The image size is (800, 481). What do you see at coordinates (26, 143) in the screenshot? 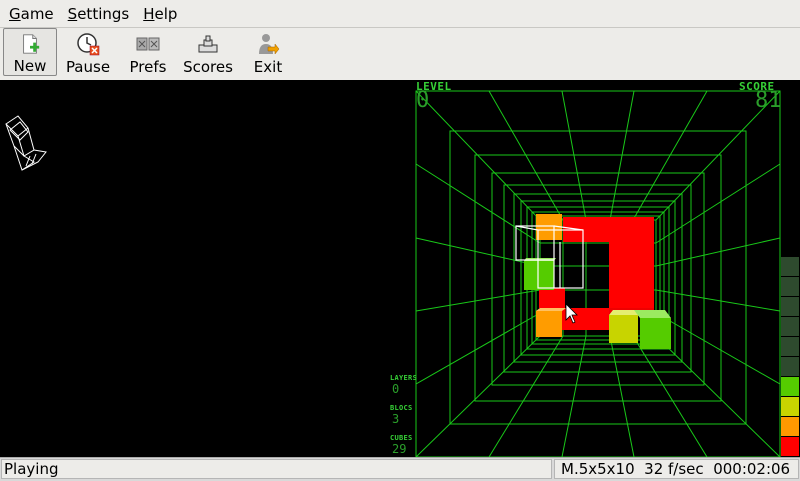
I see `next-piece-preview` at bounding box center [26, 143].